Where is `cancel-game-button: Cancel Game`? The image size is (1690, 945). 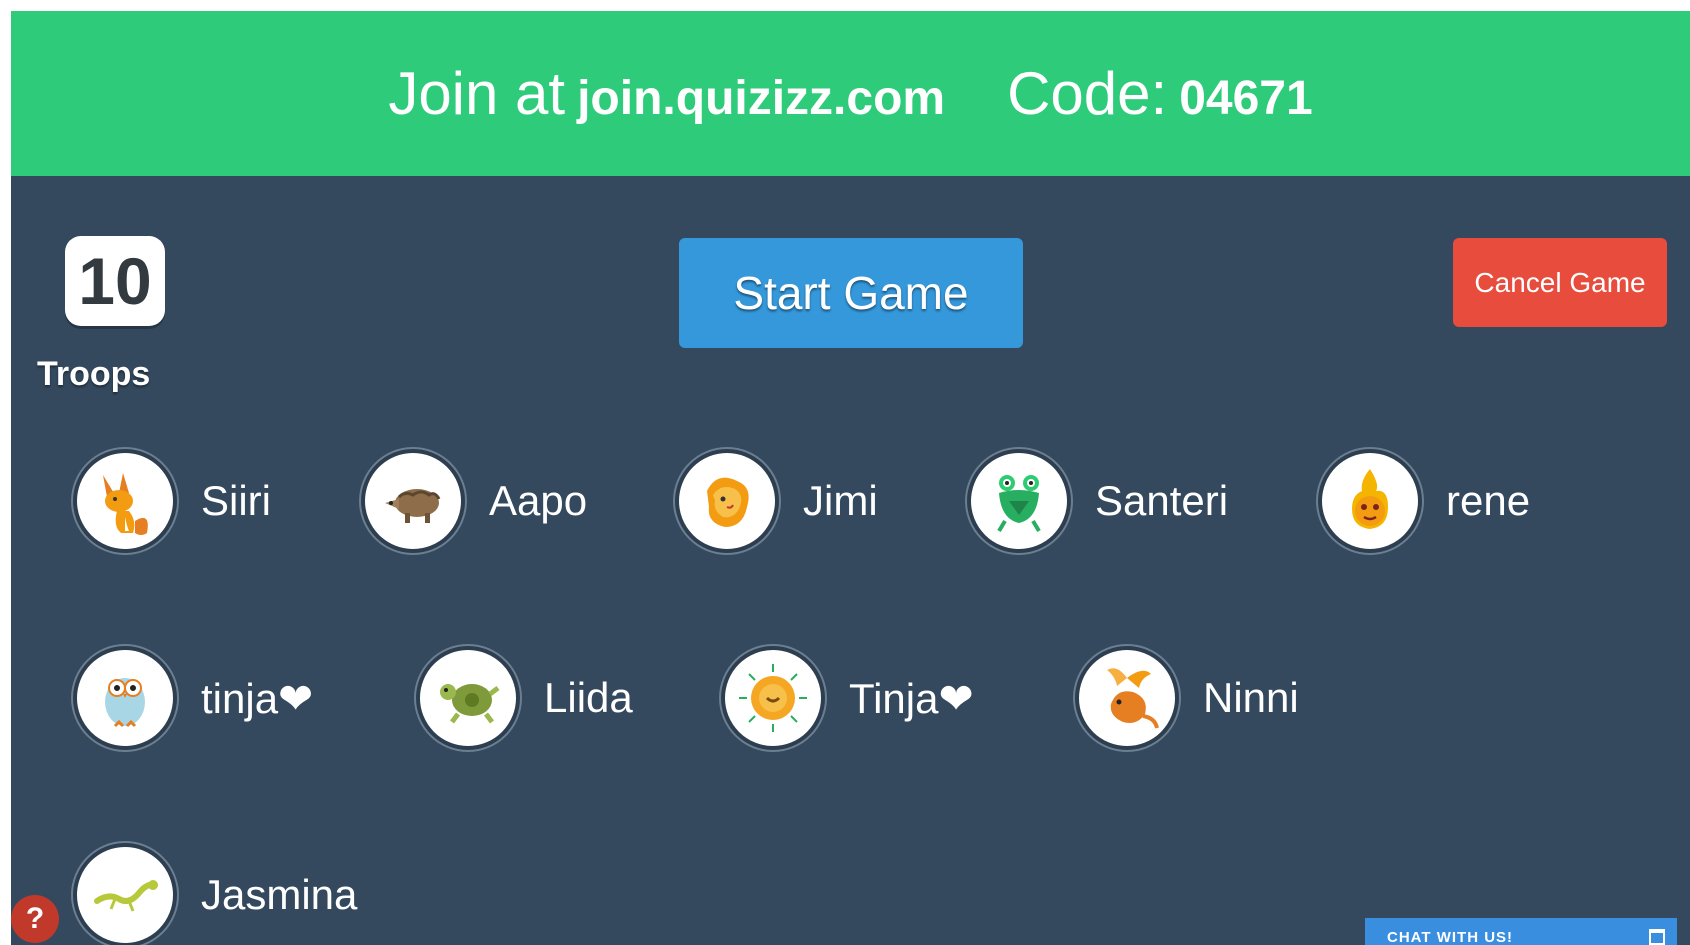
cancel-game-button: Cancel Game is located at coordinates (1560, 282).